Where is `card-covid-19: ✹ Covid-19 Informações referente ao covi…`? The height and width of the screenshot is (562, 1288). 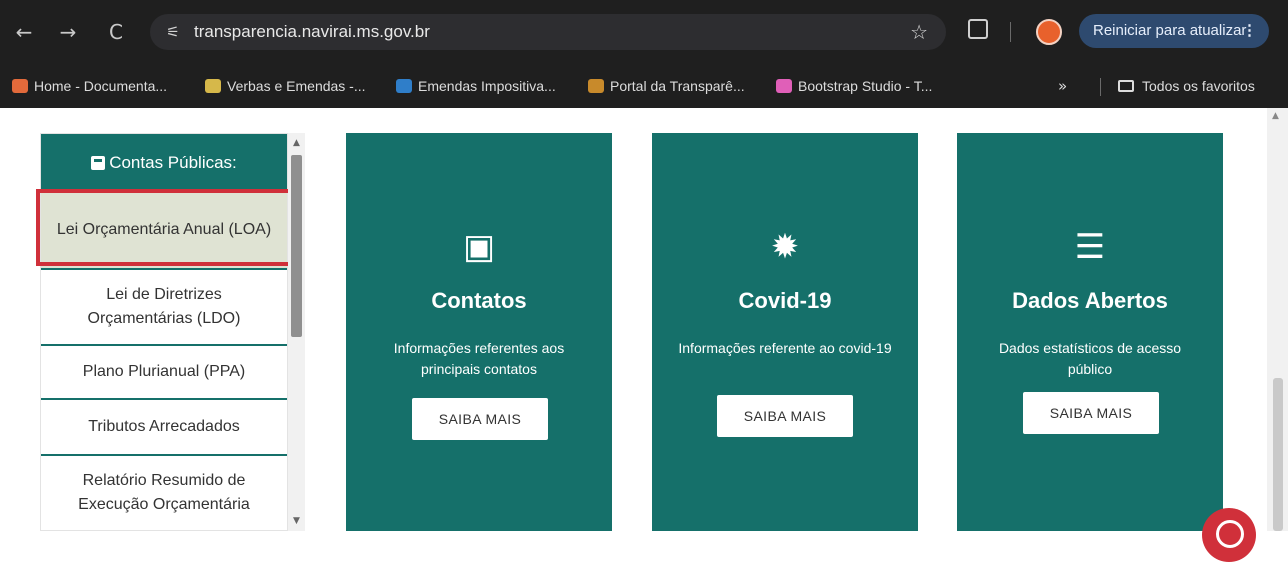
card-covid-19: ✹ Covid-19 Informações referente ao covi… is located at coordinates (785, 332).